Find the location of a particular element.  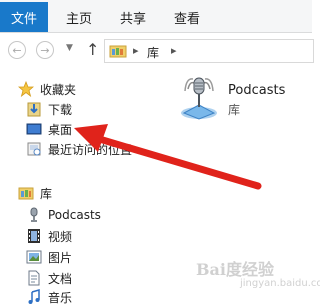

nav-podcasts: Podcasts is located at coordinates (63, 215).